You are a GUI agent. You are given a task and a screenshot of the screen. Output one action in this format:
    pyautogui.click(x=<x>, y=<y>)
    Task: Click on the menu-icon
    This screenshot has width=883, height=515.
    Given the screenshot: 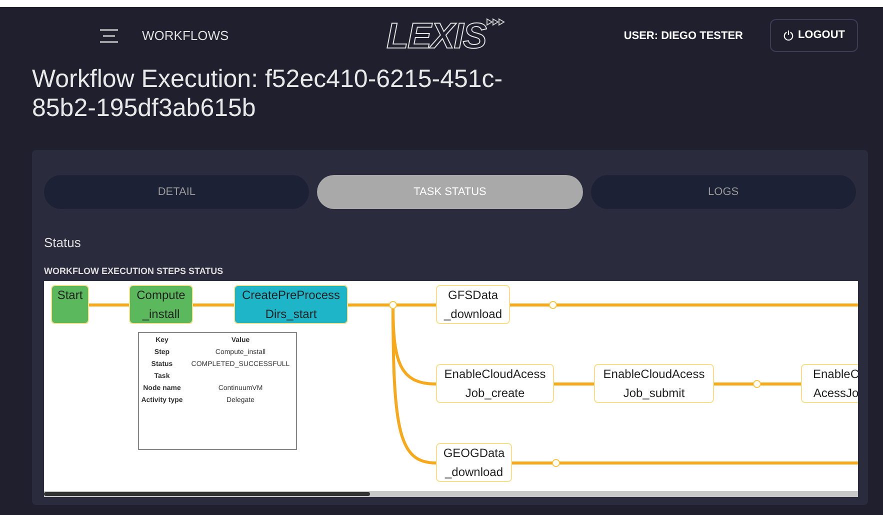 What is the action you would take?
    pyautogui.click(x=109, y=36)
    